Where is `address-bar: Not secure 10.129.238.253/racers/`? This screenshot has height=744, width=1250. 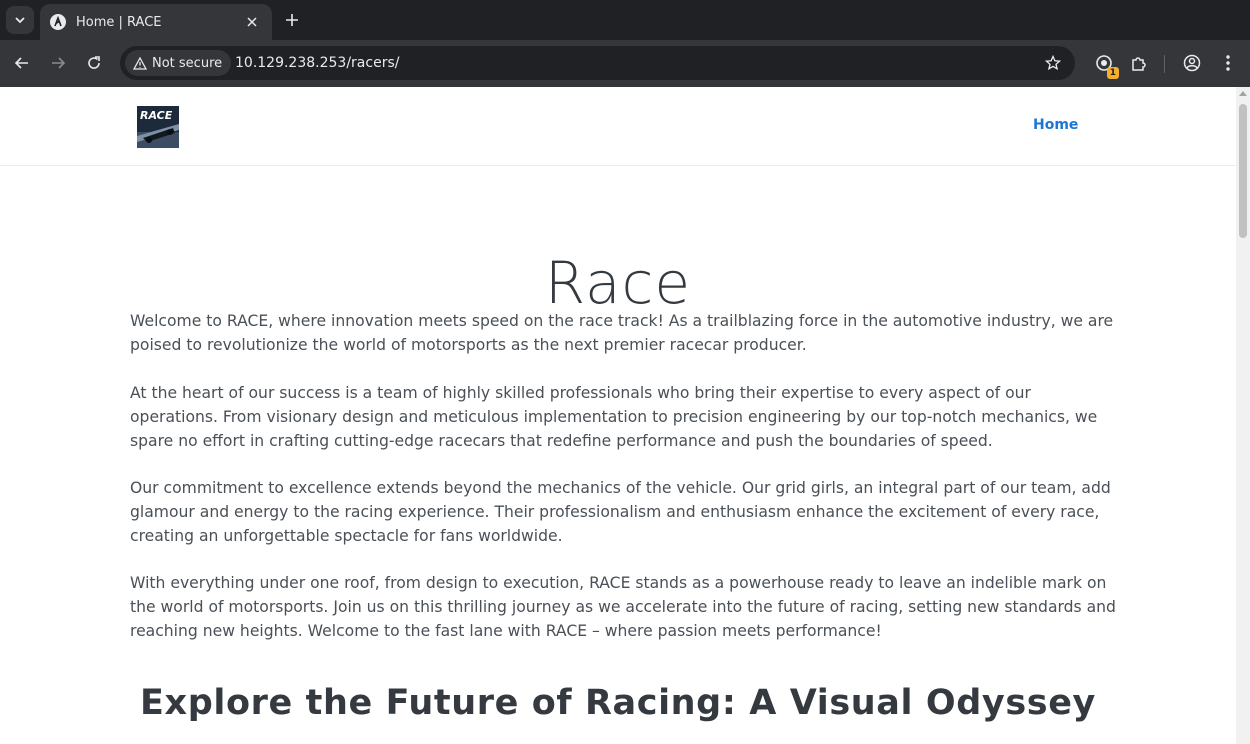 address-bar: Not secure 10.129.238.253/racers/ is located at coordinates (597, 63).